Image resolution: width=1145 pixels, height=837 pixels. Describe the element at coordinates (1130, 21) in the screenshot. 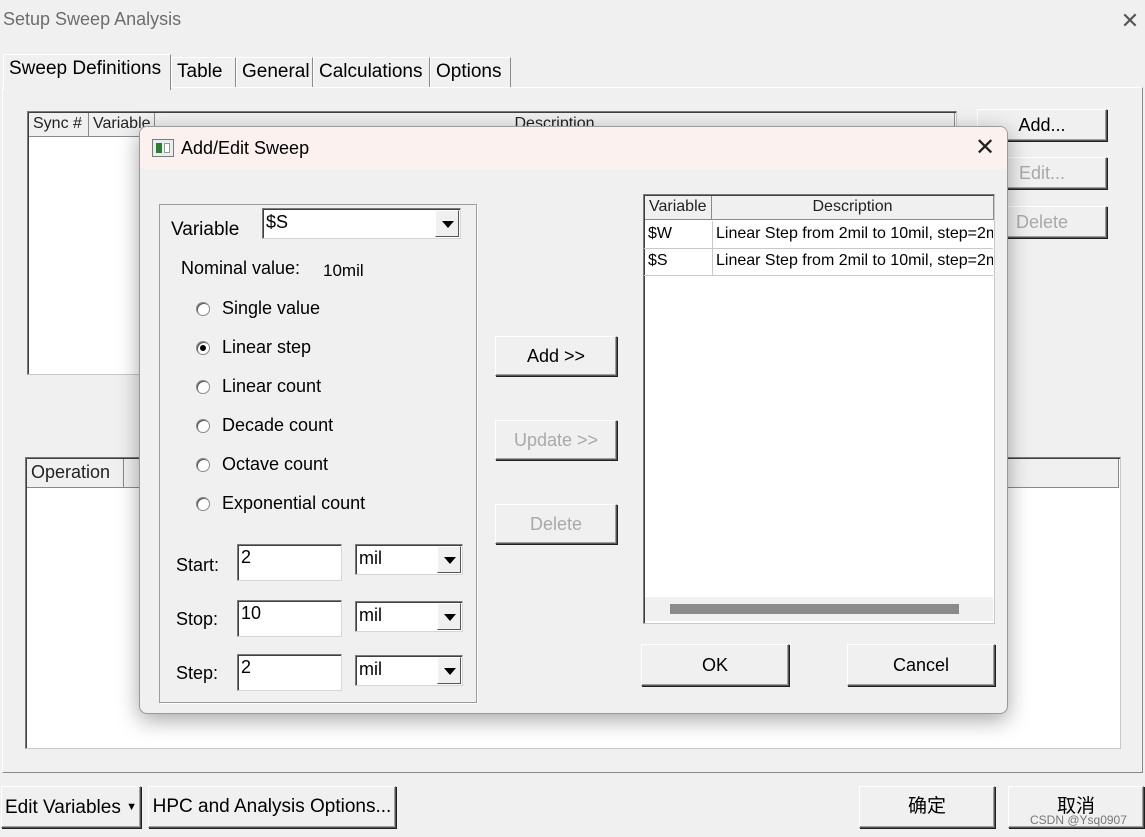

I see `window-close-icon: ✕` at that location.